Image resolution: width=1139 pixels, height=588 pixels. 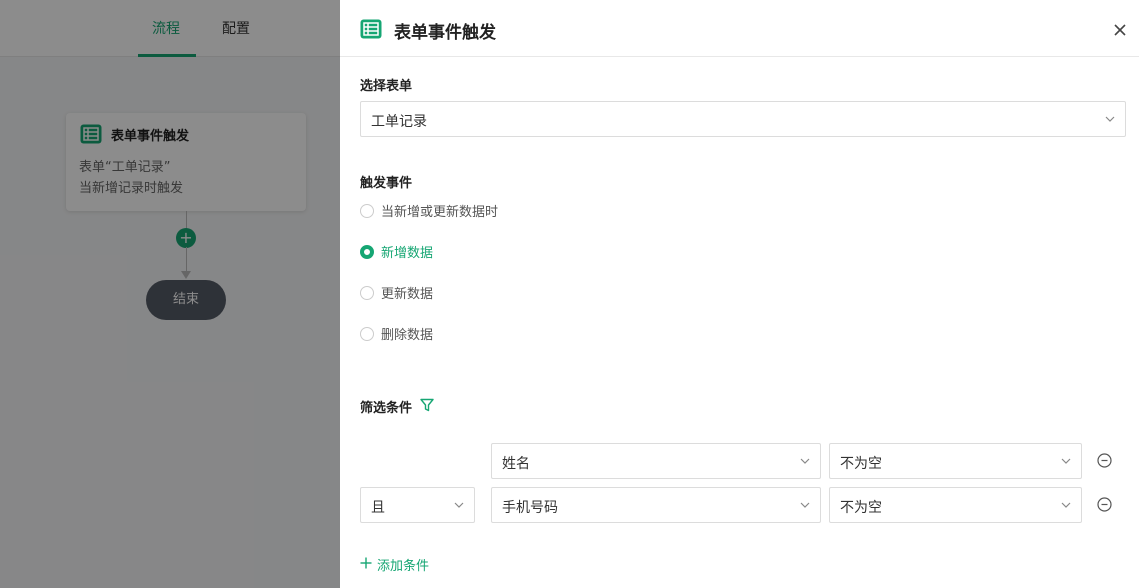 I want to click on form-select: 工单记录, so click(x=743, y=119).